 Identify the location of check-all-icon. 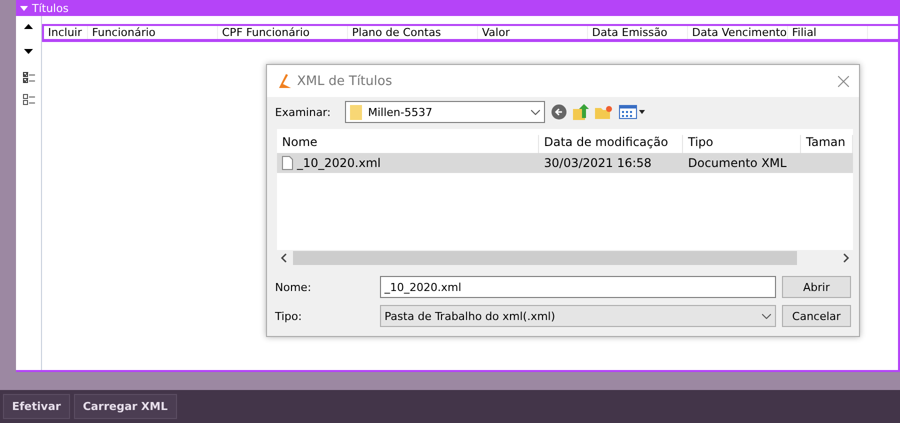
(28, 78).